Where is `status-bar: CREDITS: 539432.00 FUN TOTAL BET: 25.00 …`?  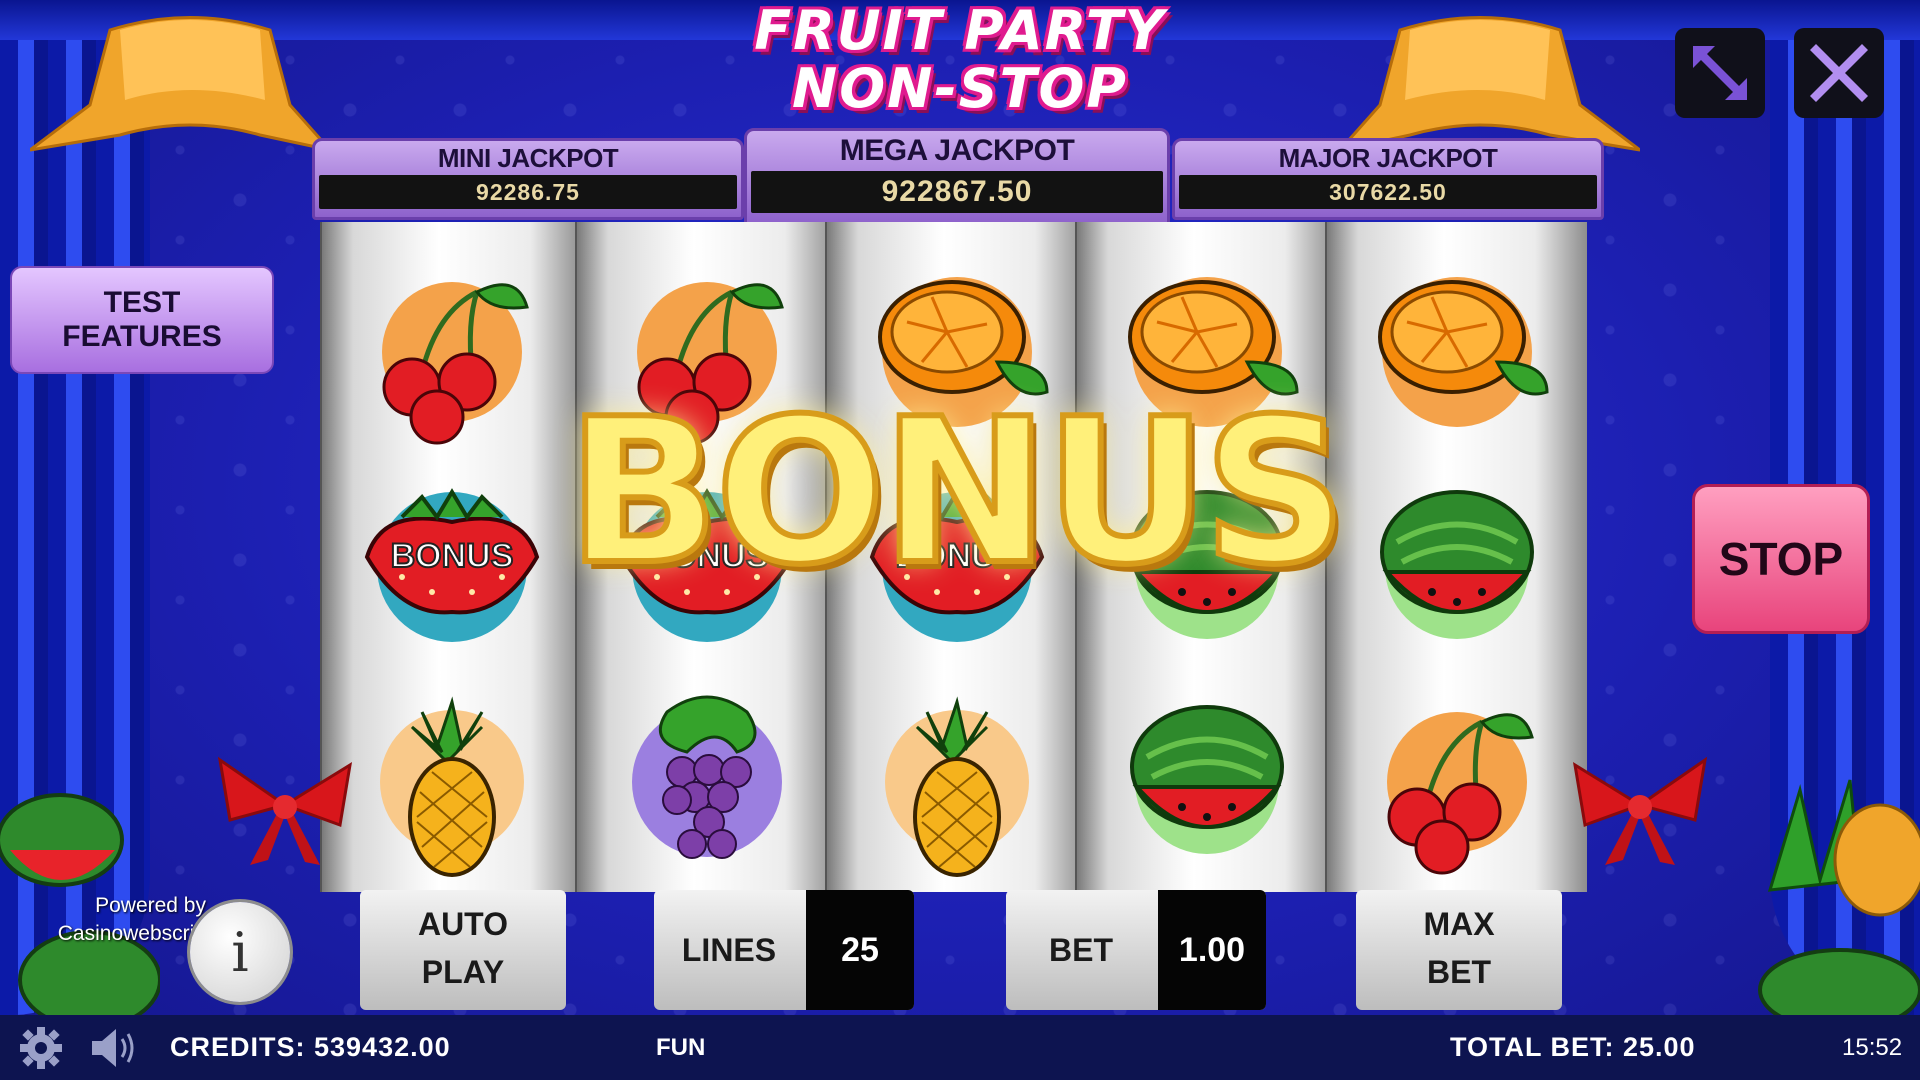 status-bar: CREDITS: 539432.00 FUN TOTAL BET: 25.00 … is located at coordinates (960, 1047).